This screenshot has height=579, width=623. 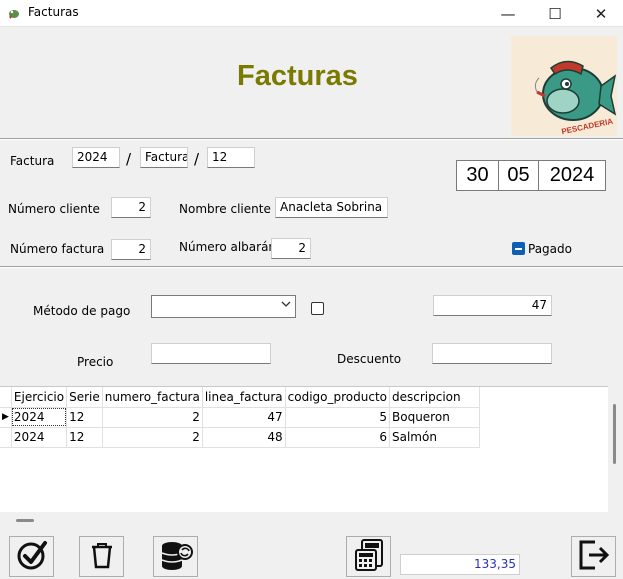 What do you see at coordinates (614, 434) in the screenshot?
I see `vertical-scroll-thumb` at bounding box center [614, 434].